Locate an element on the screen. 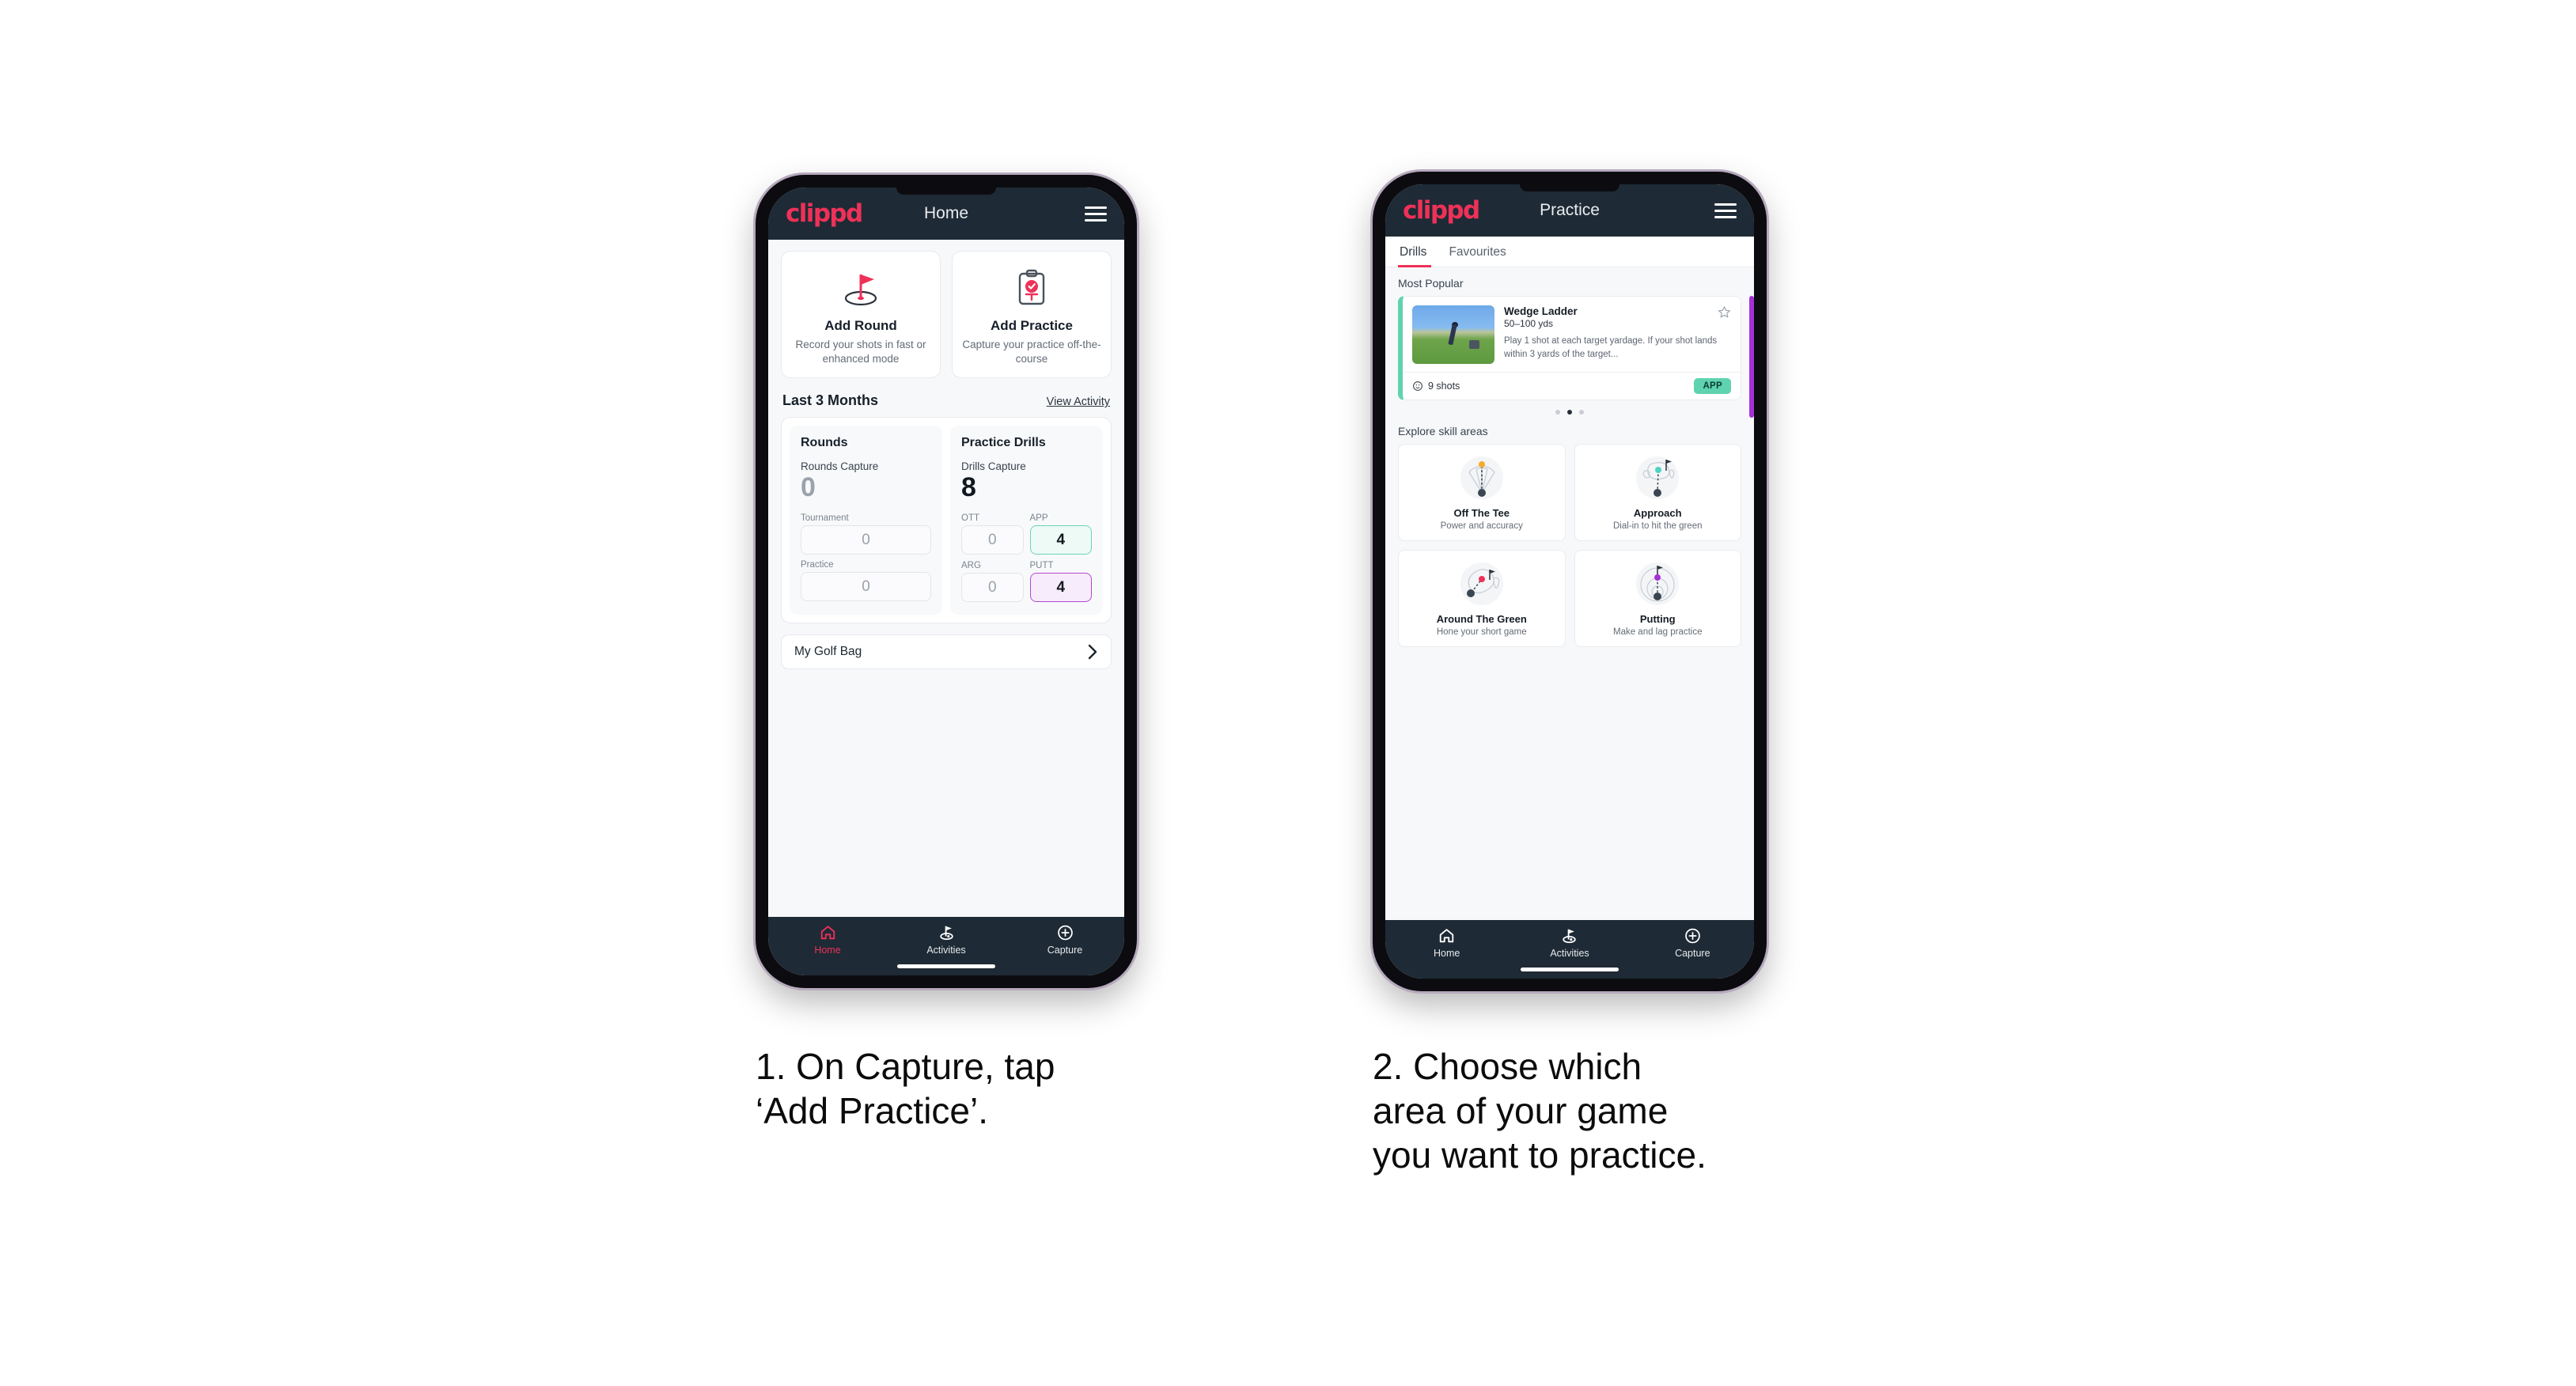 Image resolution: width=2576 pixels, height=1386 pixels. rounds-capture-label: Rounds Capture is located at coordinates (840, 467).